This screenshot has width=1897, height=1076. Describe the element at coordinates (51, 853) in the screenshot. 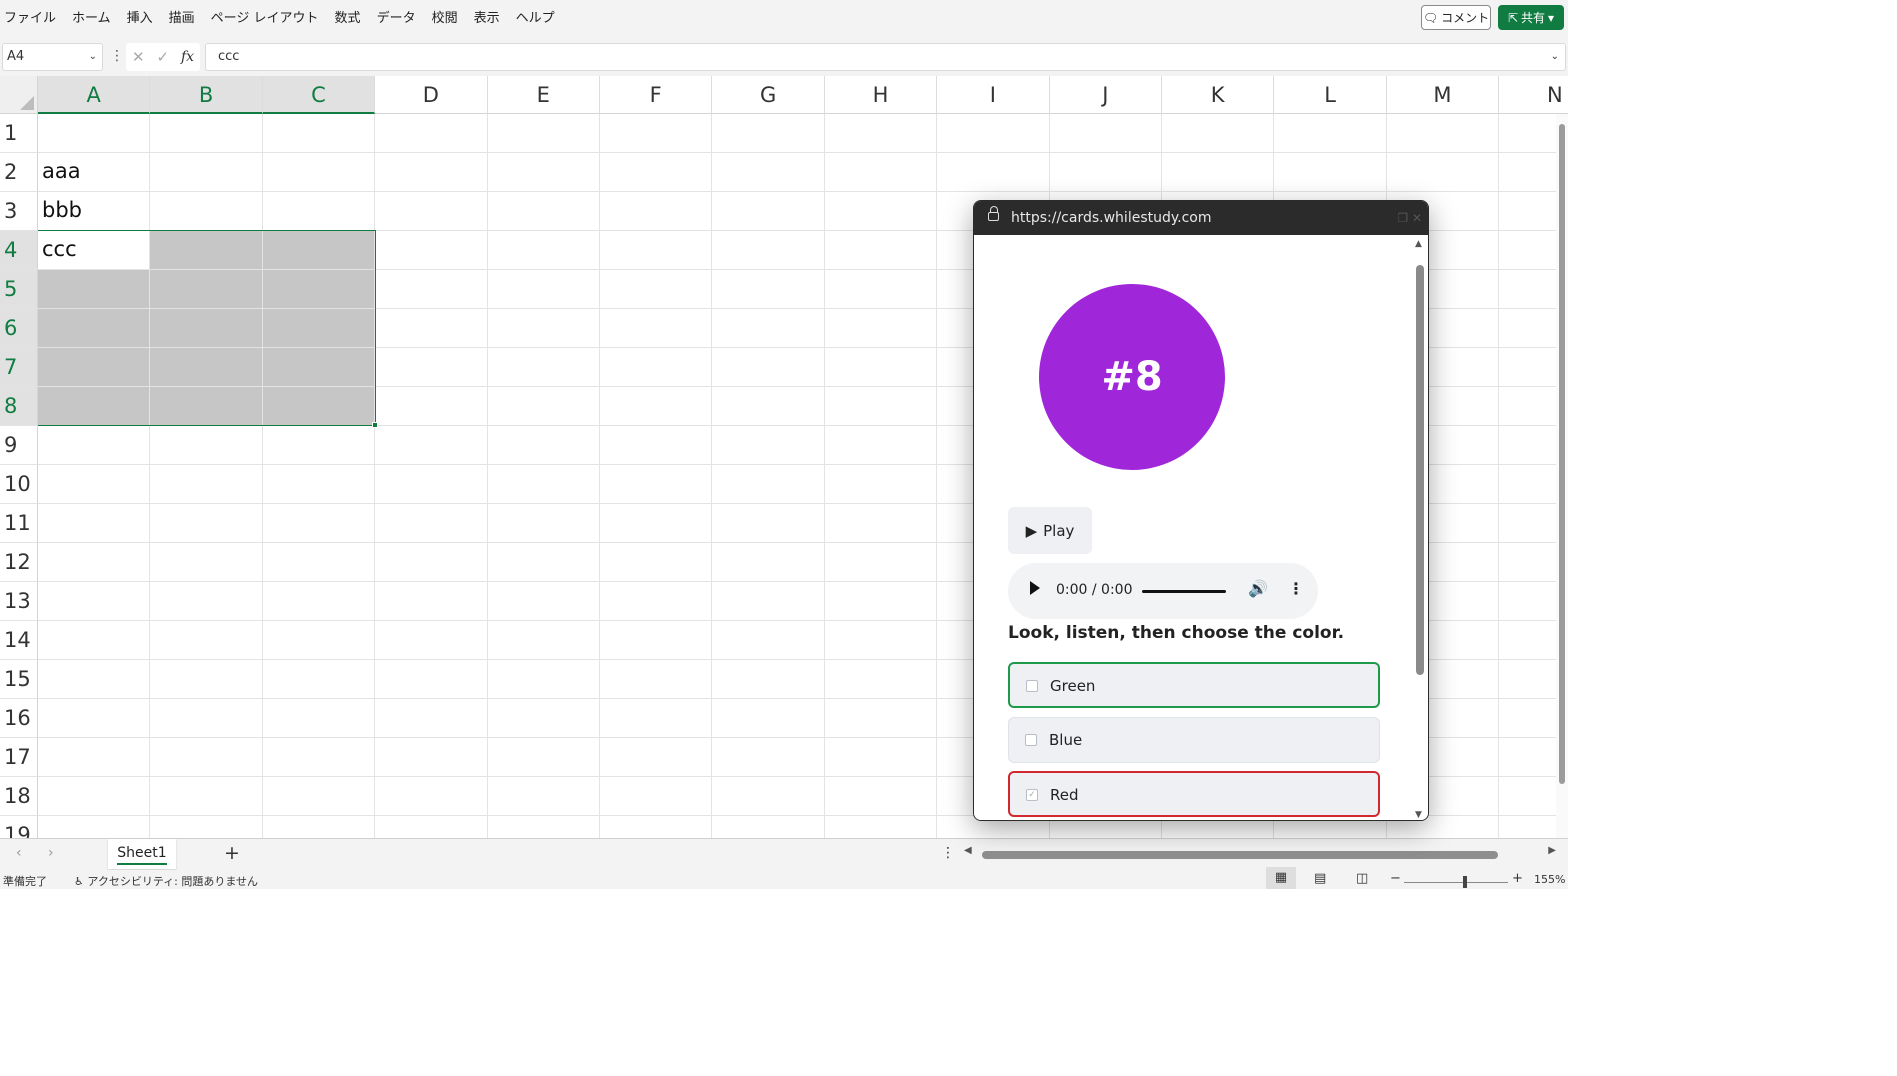

I see `next-sheet-icon: ›` at that location.